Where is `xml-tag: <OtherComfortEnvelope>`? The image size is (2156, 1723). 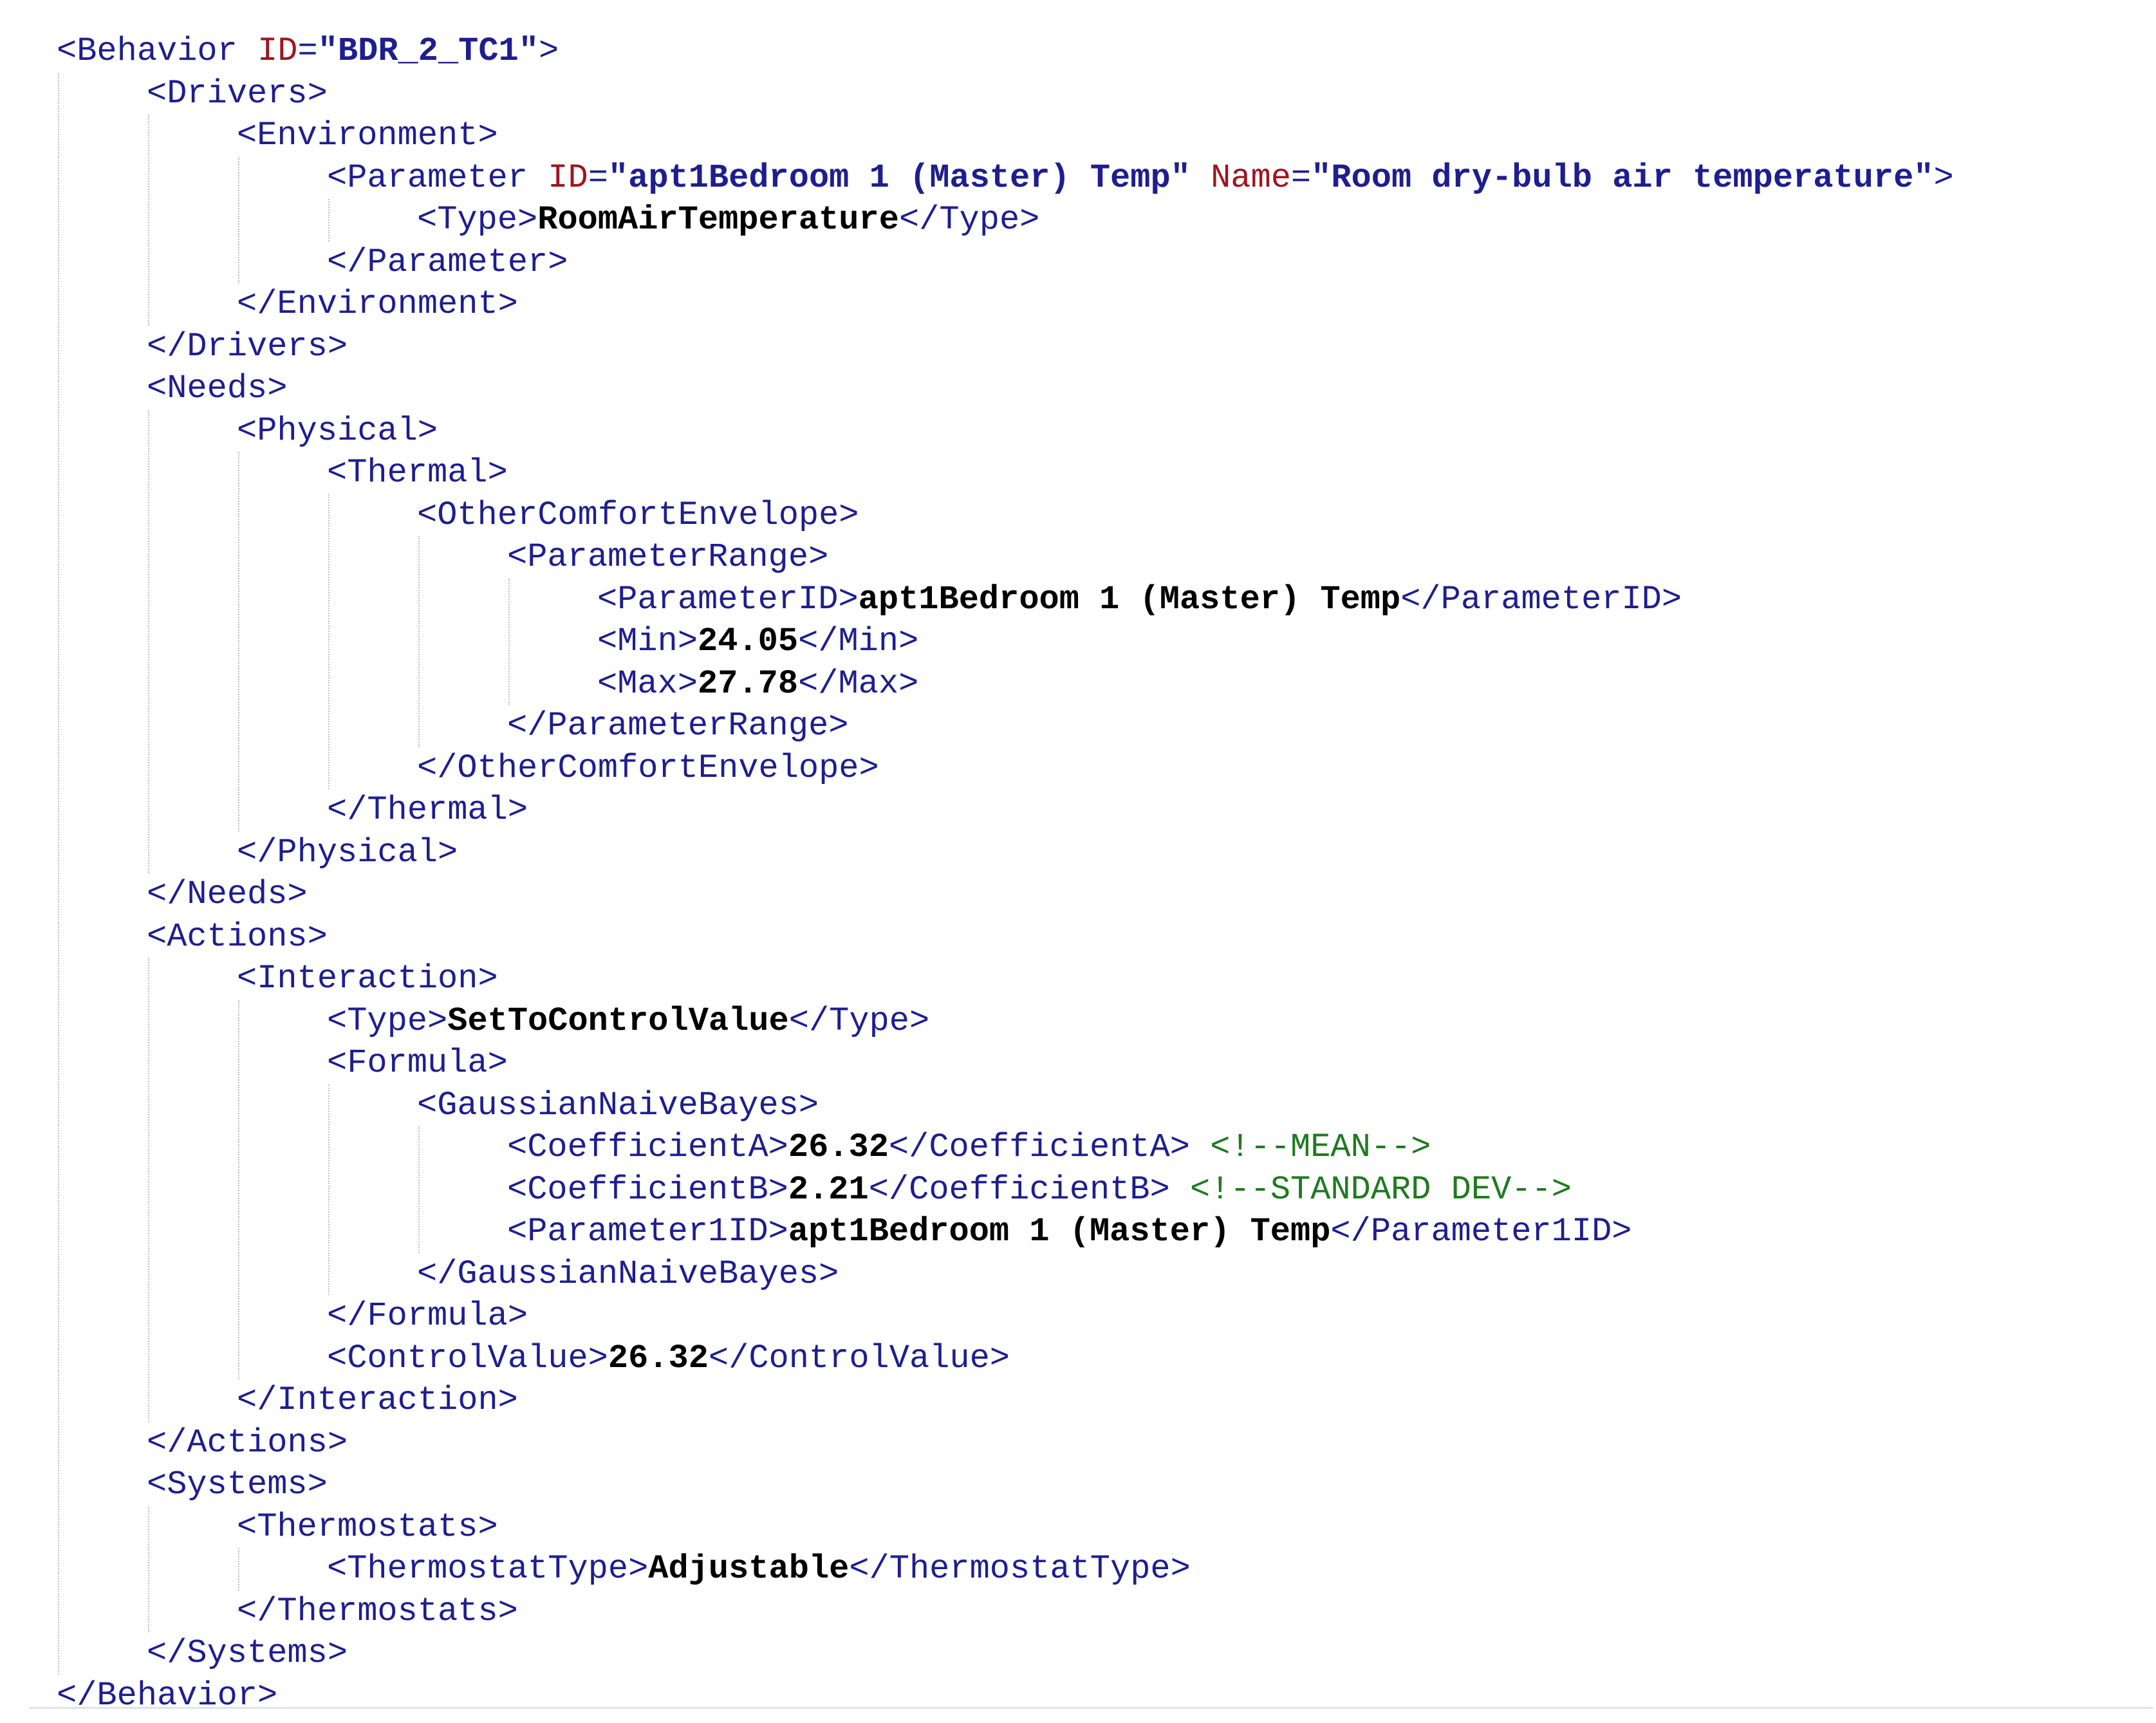 xml-tag: <OtherComfortEnvelope> is located at coordinates (638, 515).